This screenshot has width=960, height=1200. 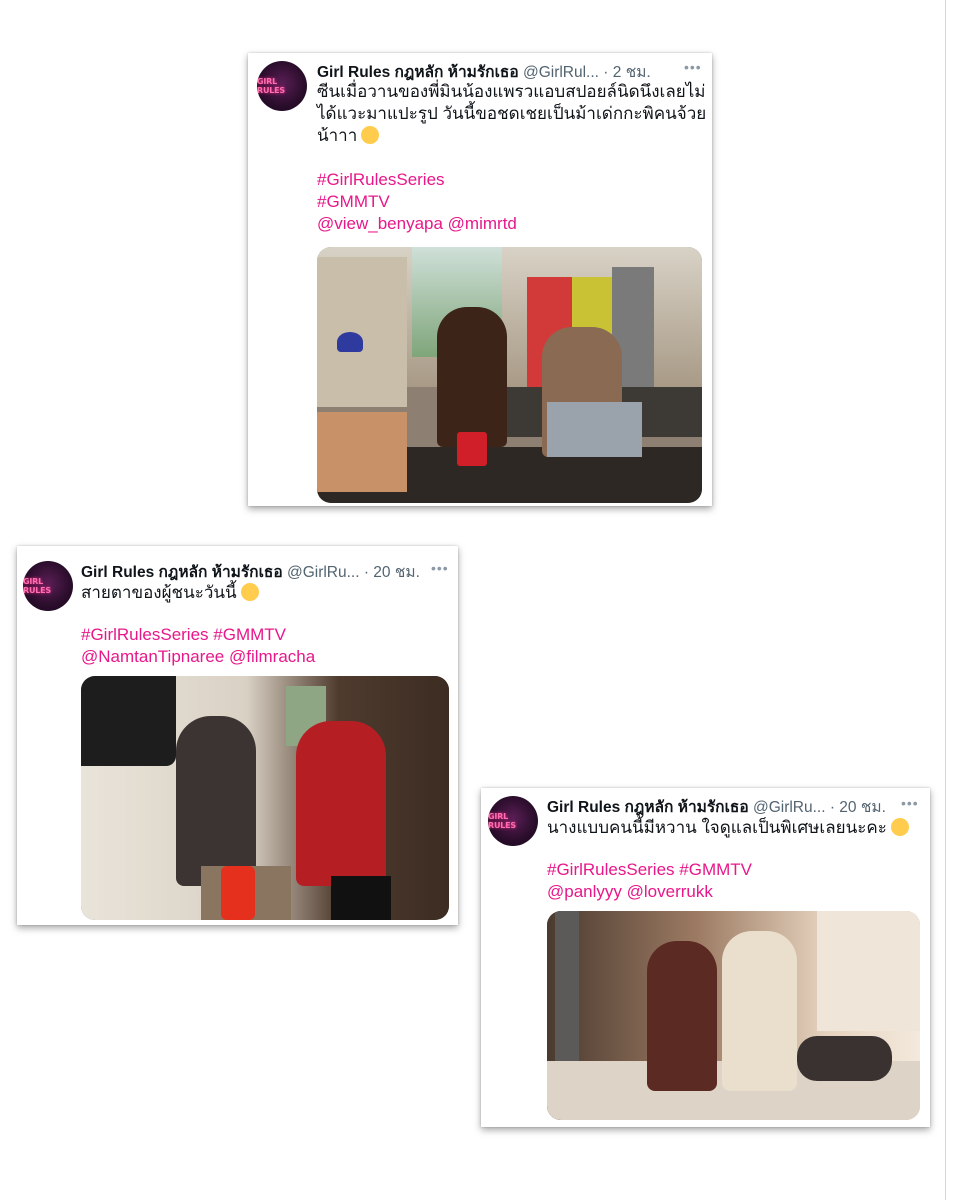 I want to click on grinning-face-emoji, so click(x=899, y=827).